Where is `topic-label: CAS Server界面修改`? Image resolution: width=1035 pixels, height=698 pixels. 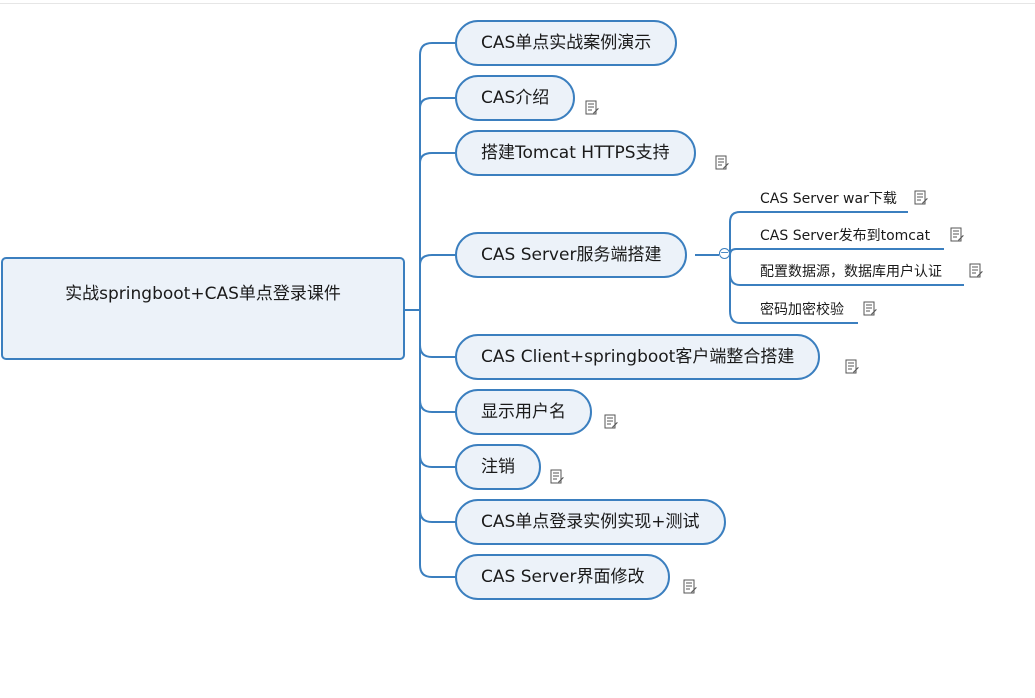
topic-label: CAS Server界面修改 is located at coordinates (563, 577).